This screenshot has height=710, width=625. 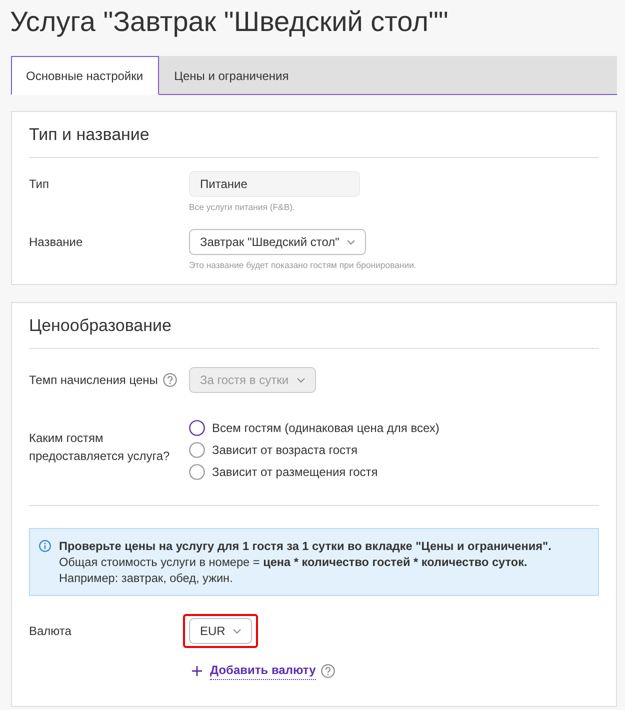 I want to click on radio-option: Зависит от размещения гостя, so click(x=283, y=472).